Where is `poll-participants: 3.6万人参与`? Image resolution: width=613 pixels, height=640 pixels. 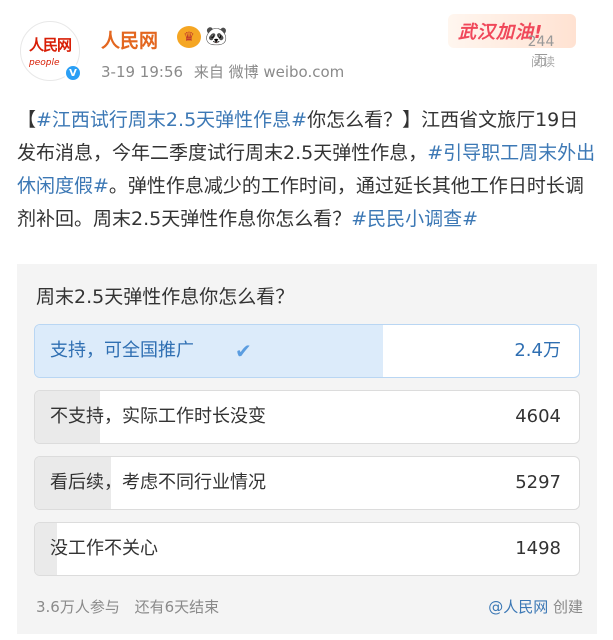 poll-participants: 3.6万人参与 is located at coordinates (78, 607).